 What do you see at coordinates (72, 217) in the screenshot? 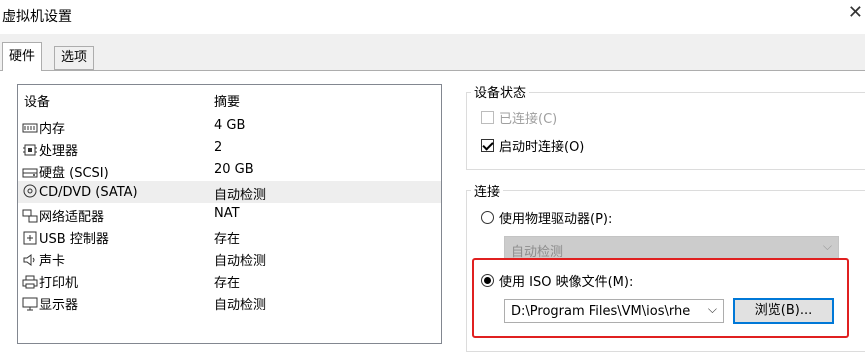
I see `device-name: 网络适配器` at bounding box center [72, 217].